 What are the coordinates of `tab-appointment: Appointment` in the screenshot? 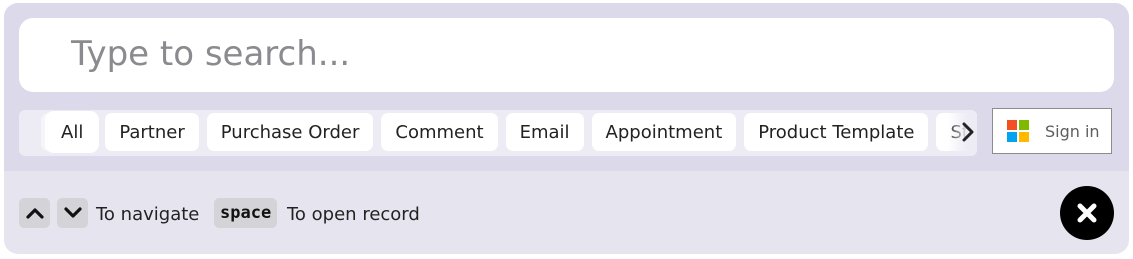 It's located at (664, 132).